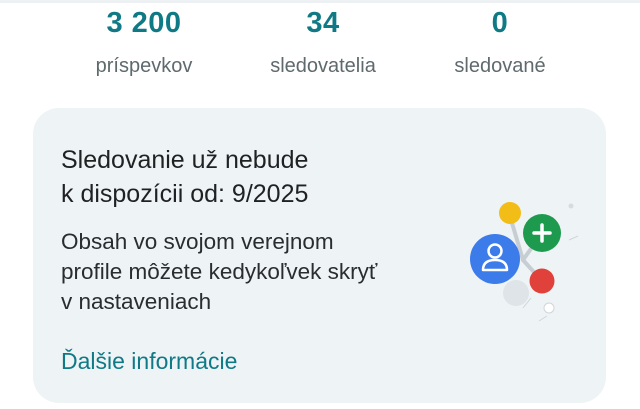 This screenshot has height=409, width=640. I want to click on card-description-line: v nastaveniach, so click(136, 301).